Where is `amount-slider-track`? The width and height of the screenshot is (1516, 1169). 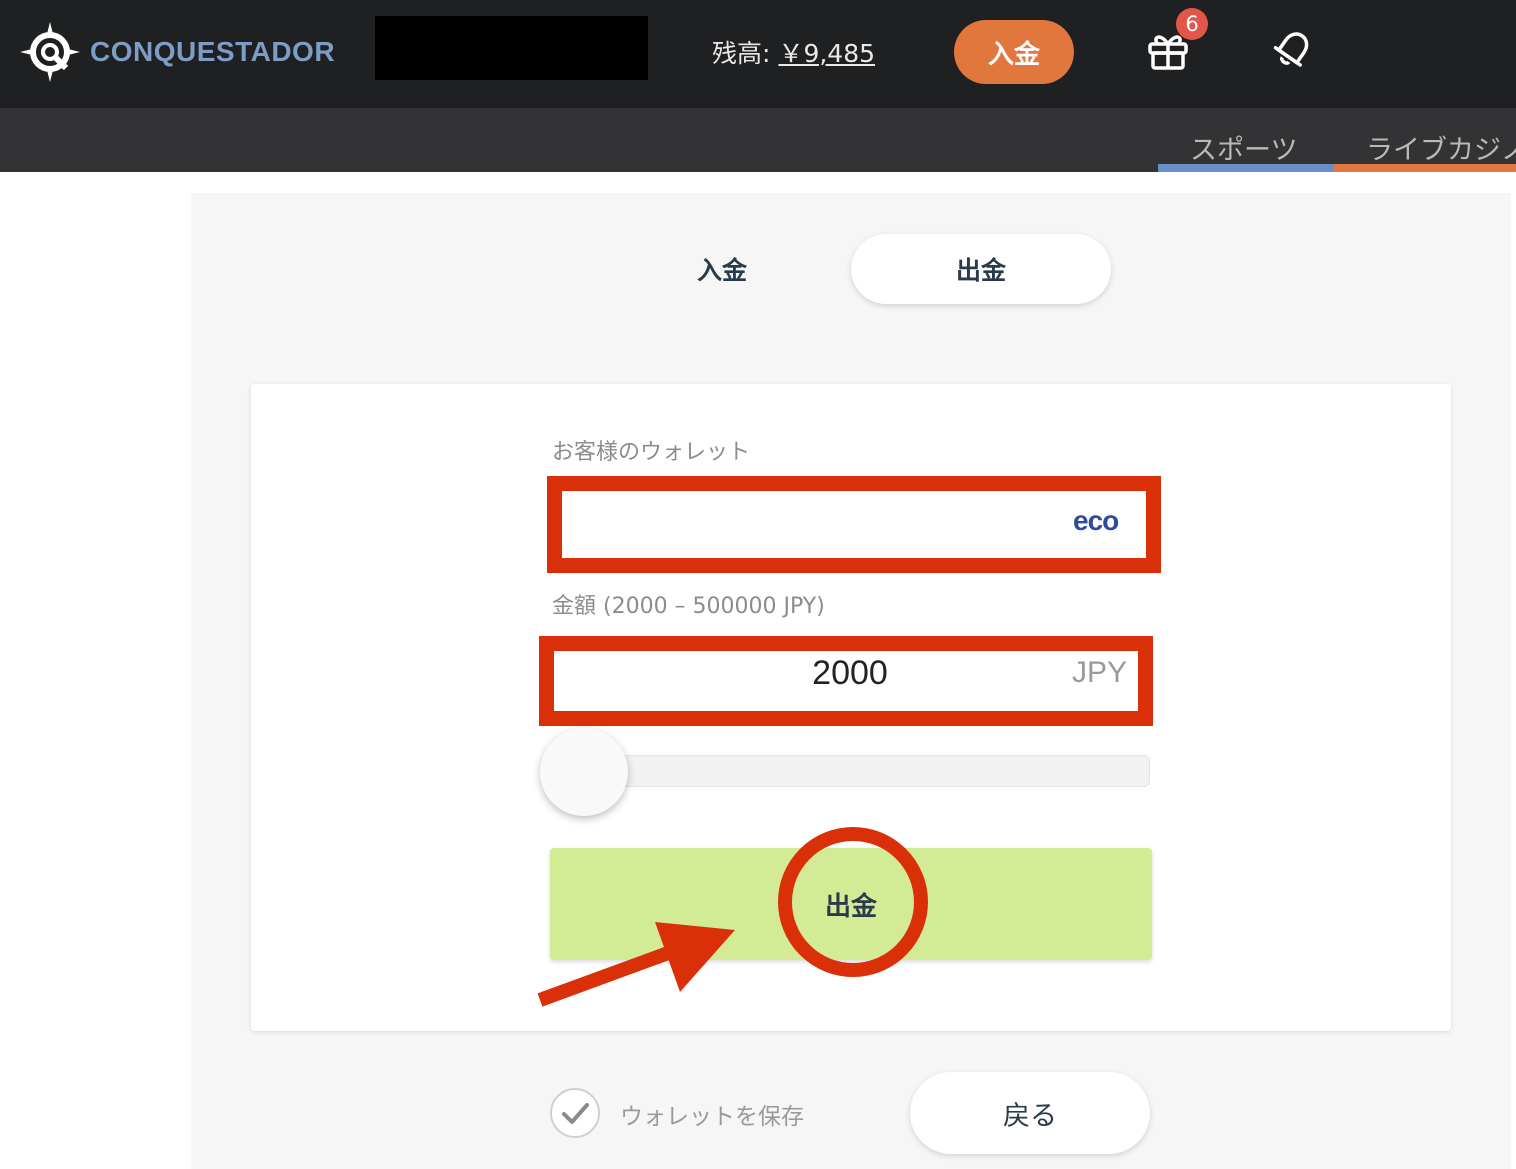 amount-slider-track is located at coordinates (867, 771).